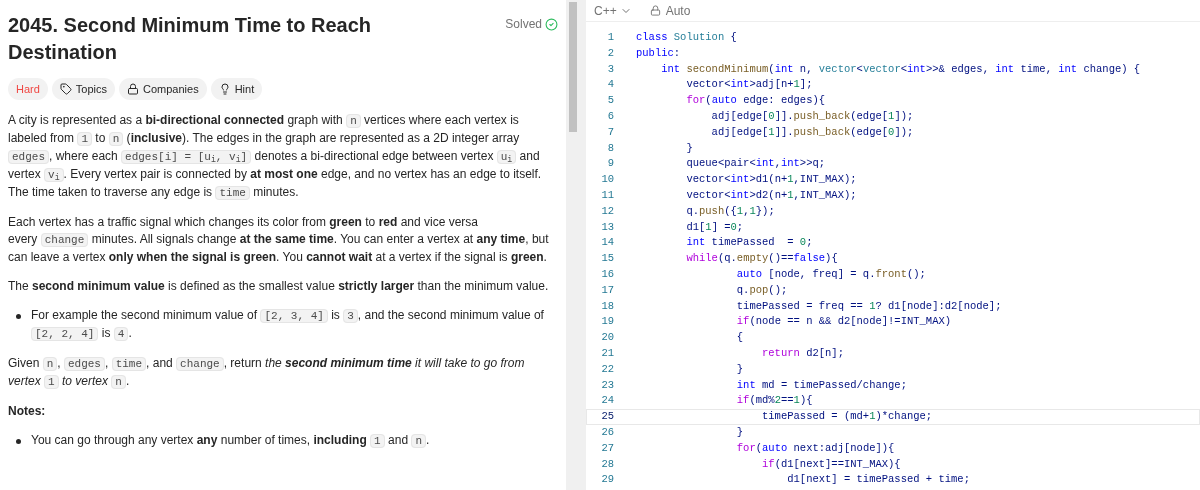 The image size is (1200, 490). What do you see at coordinates (831, 464) in the screenshot?
I see `code-line: if(d1[next]==INT_MAX){` at bounding box center [831, 464].